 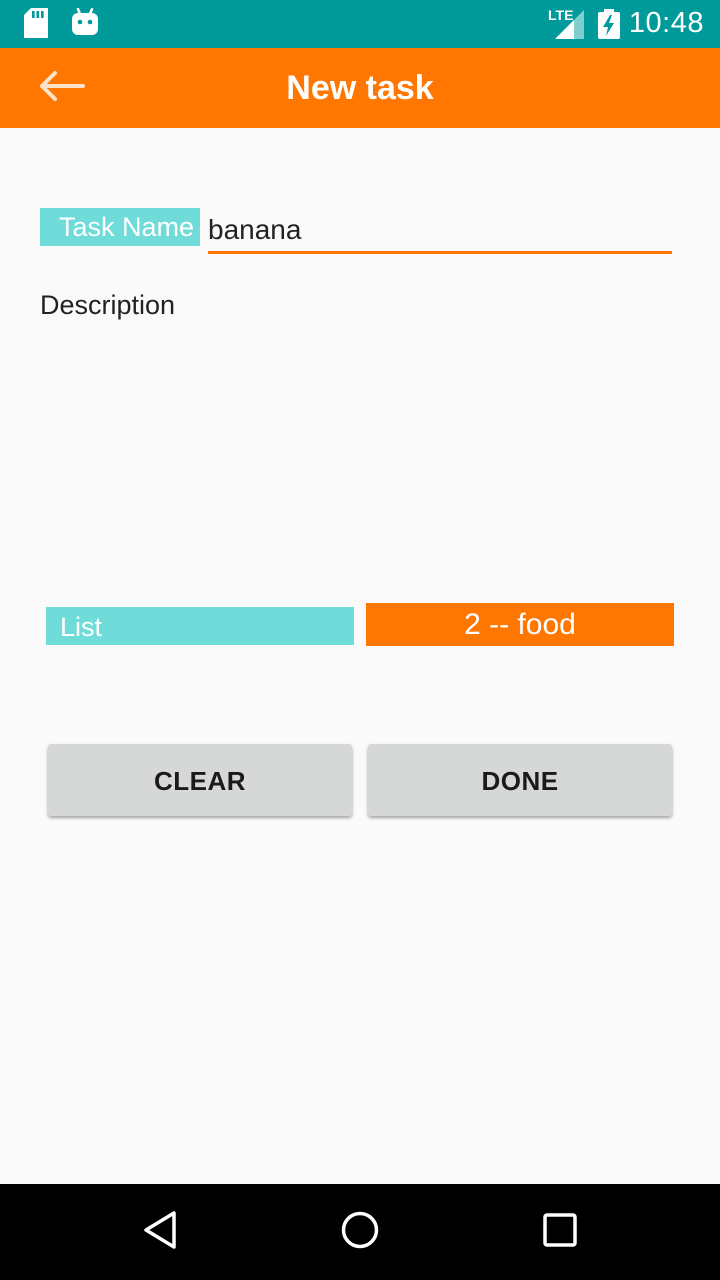 What do you see at coordinates (360, 24) in the screenshot?
I see `status-bar: LTE 10:48` at bounding box center [360, 24].